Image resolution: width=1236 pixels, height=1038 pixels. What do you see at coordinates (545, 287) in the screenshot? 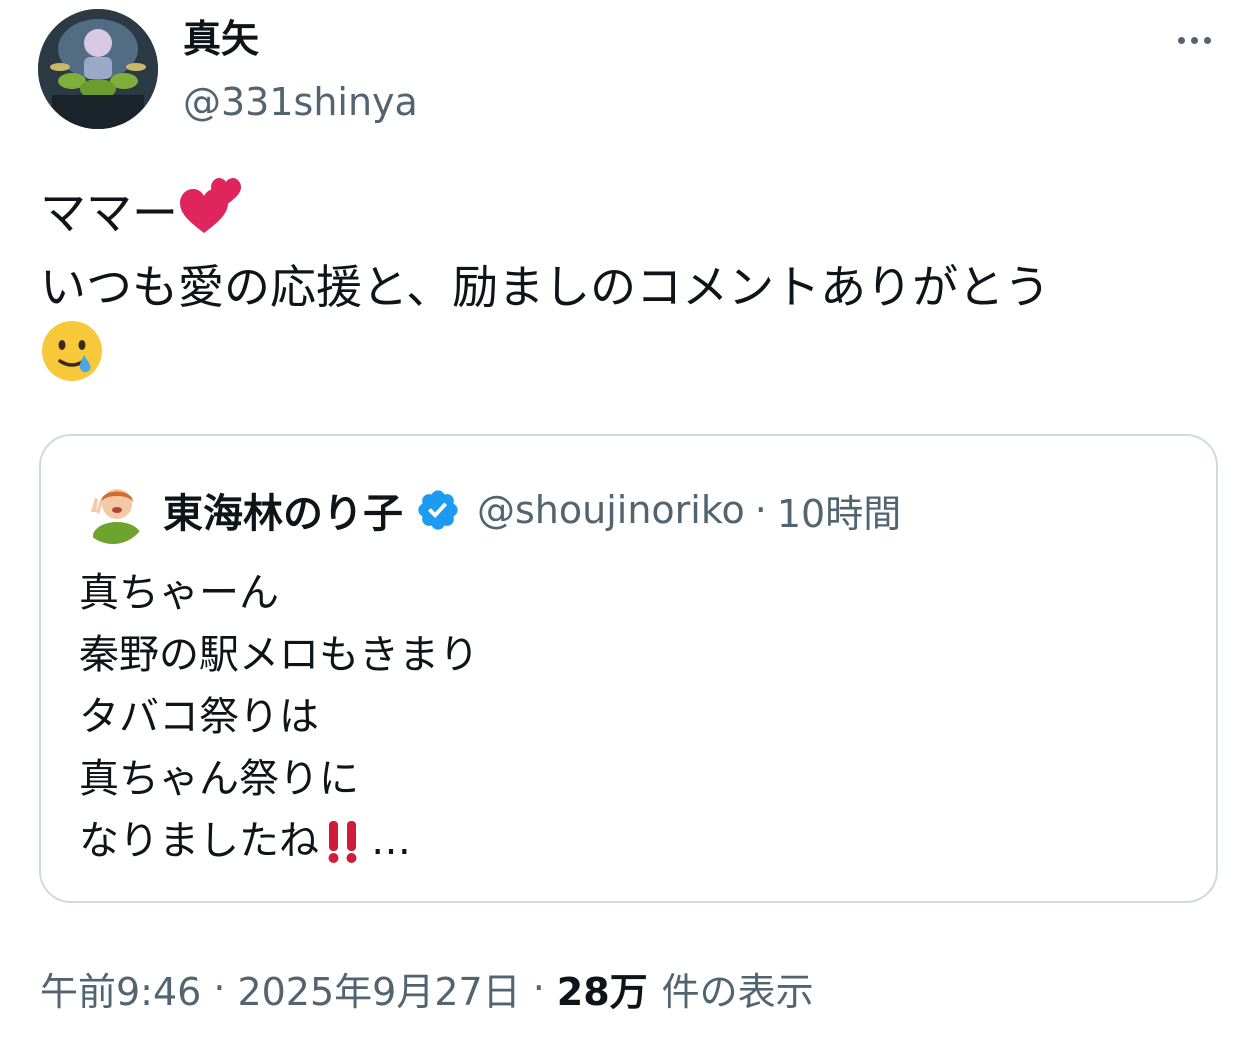
I see `tweet-line-2-text: いつも愛の応援と、励ましのコメントありがとう` at bounding box center [545, 287].